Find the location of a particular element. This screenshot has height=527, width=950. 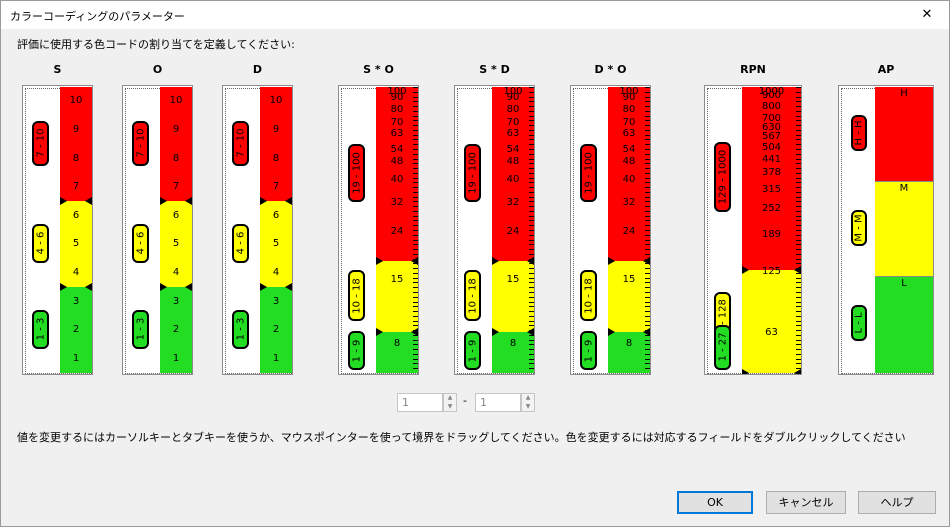

range-to-input is located at coordinates (498, 402).